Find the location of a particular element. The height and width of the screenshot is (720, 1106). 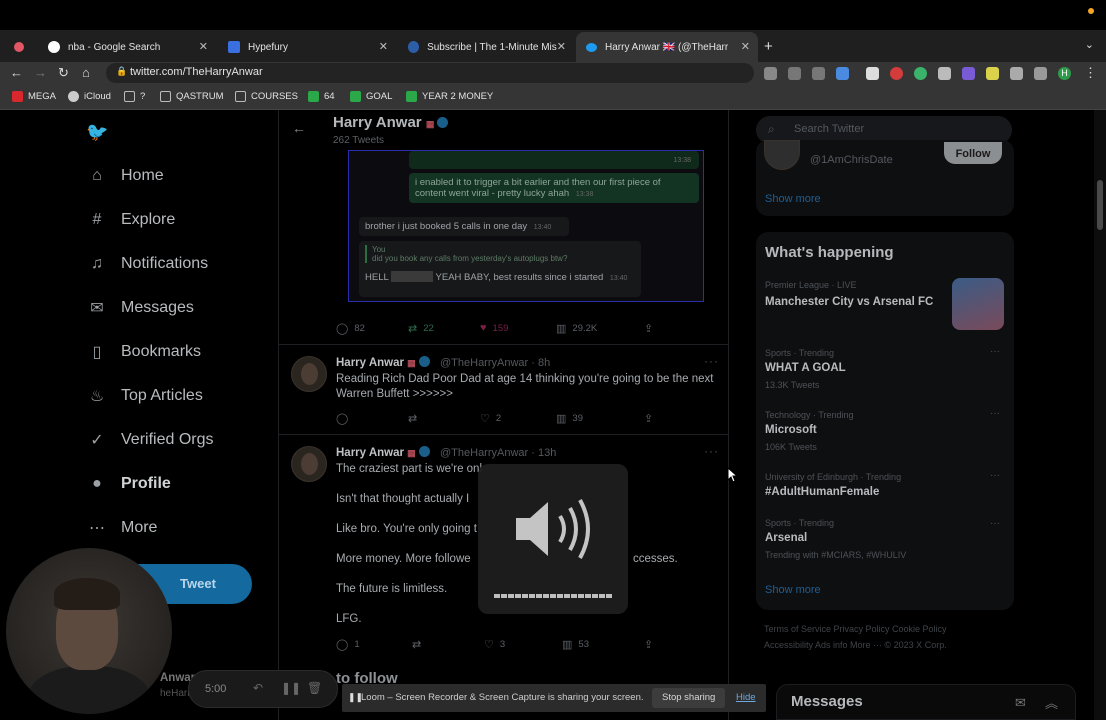

sidebar-item-messages: ✉ Messages is located at coordinates (140, 308).